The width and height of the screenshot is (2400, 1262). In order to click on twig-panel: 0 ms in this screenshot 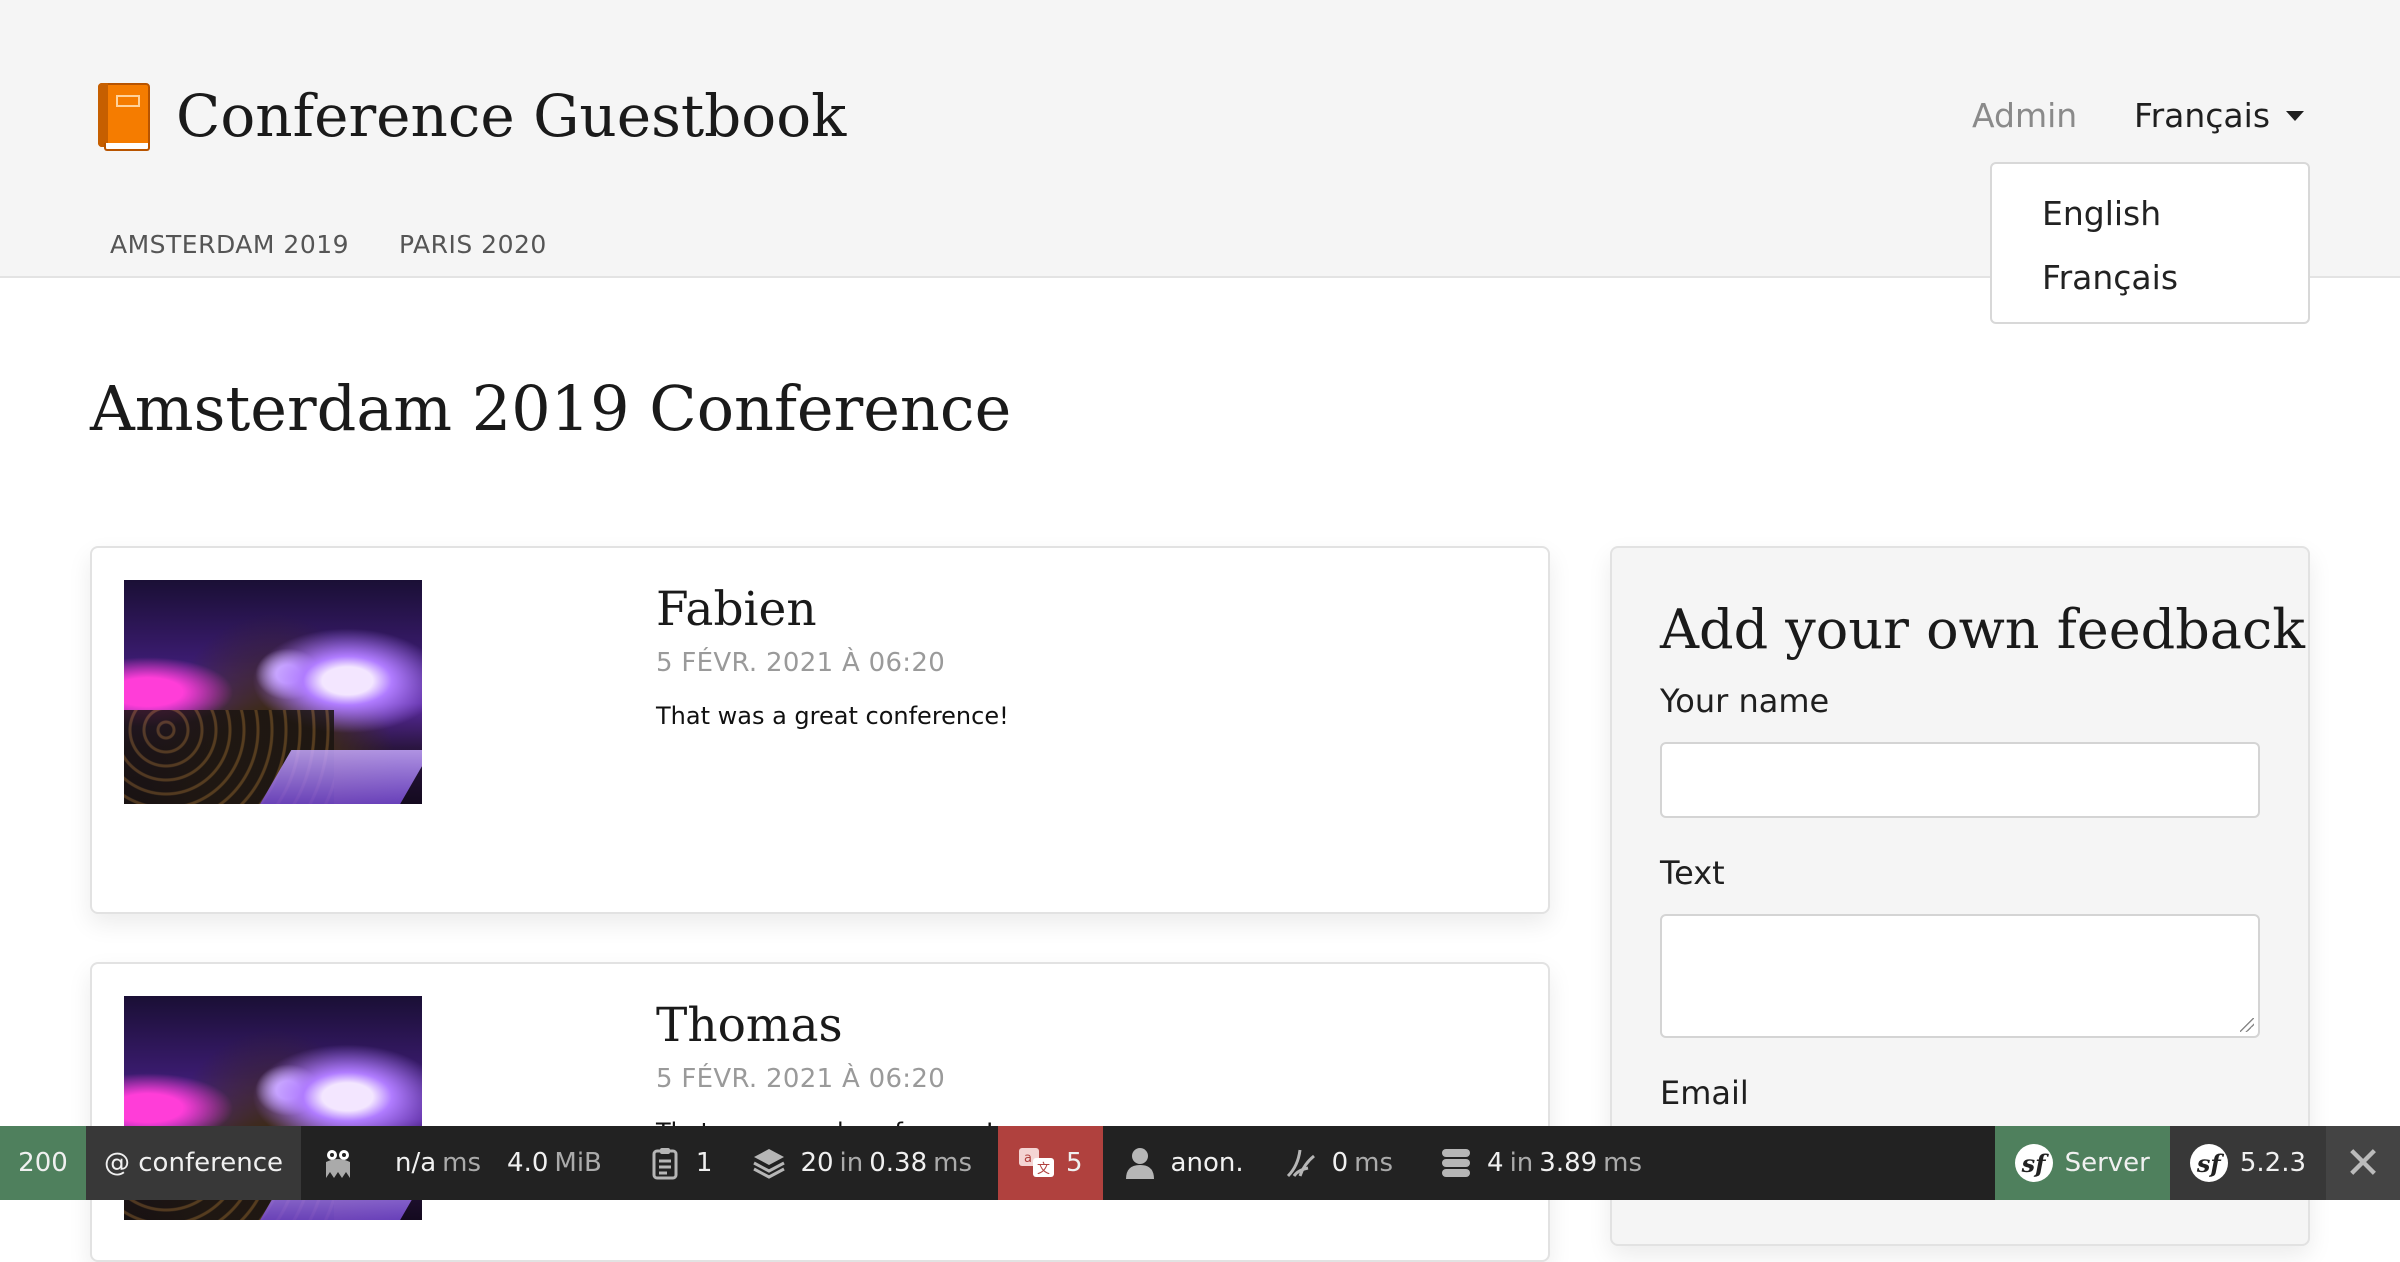, I will do `click(1341, 1163)`.